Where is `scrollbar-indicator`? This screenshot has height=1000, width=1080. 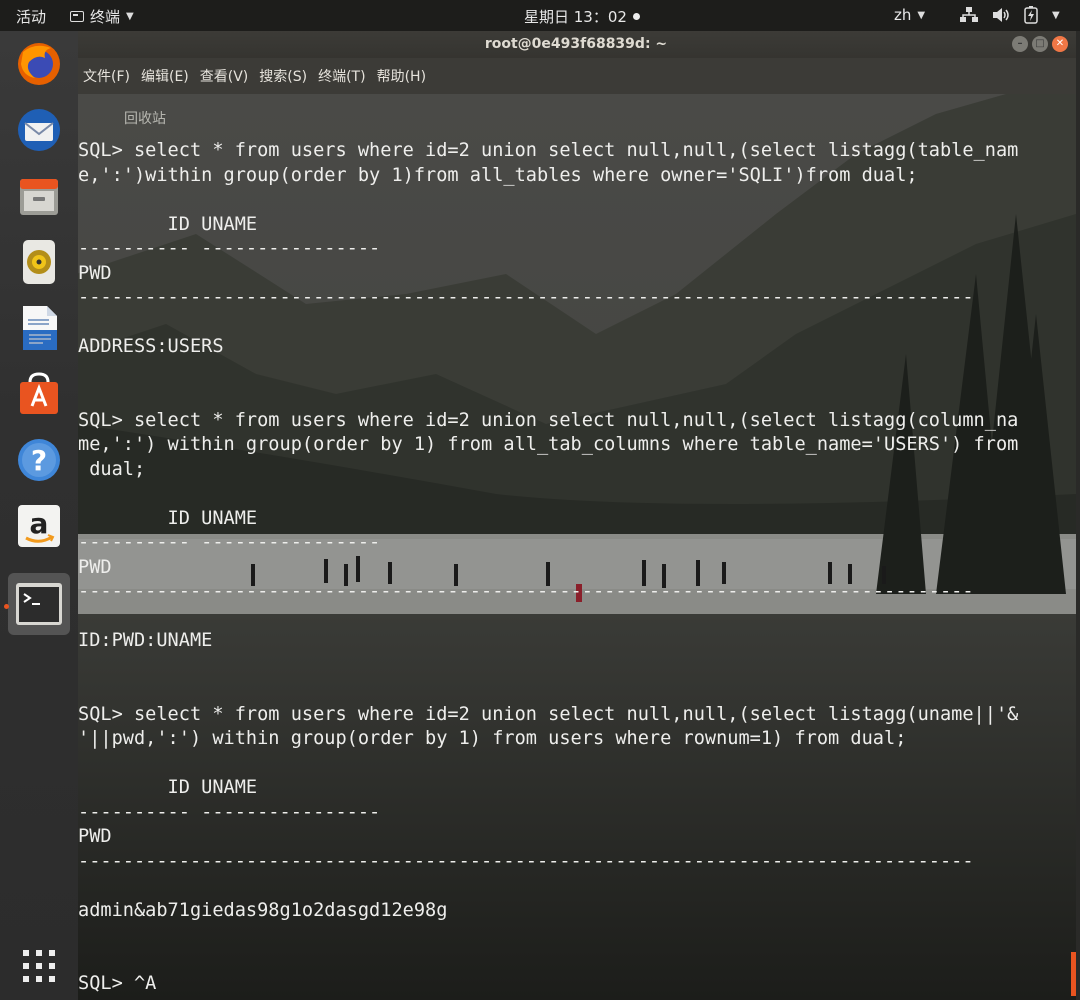 scrollbar-indicator is located at coordinates (1073, 974).